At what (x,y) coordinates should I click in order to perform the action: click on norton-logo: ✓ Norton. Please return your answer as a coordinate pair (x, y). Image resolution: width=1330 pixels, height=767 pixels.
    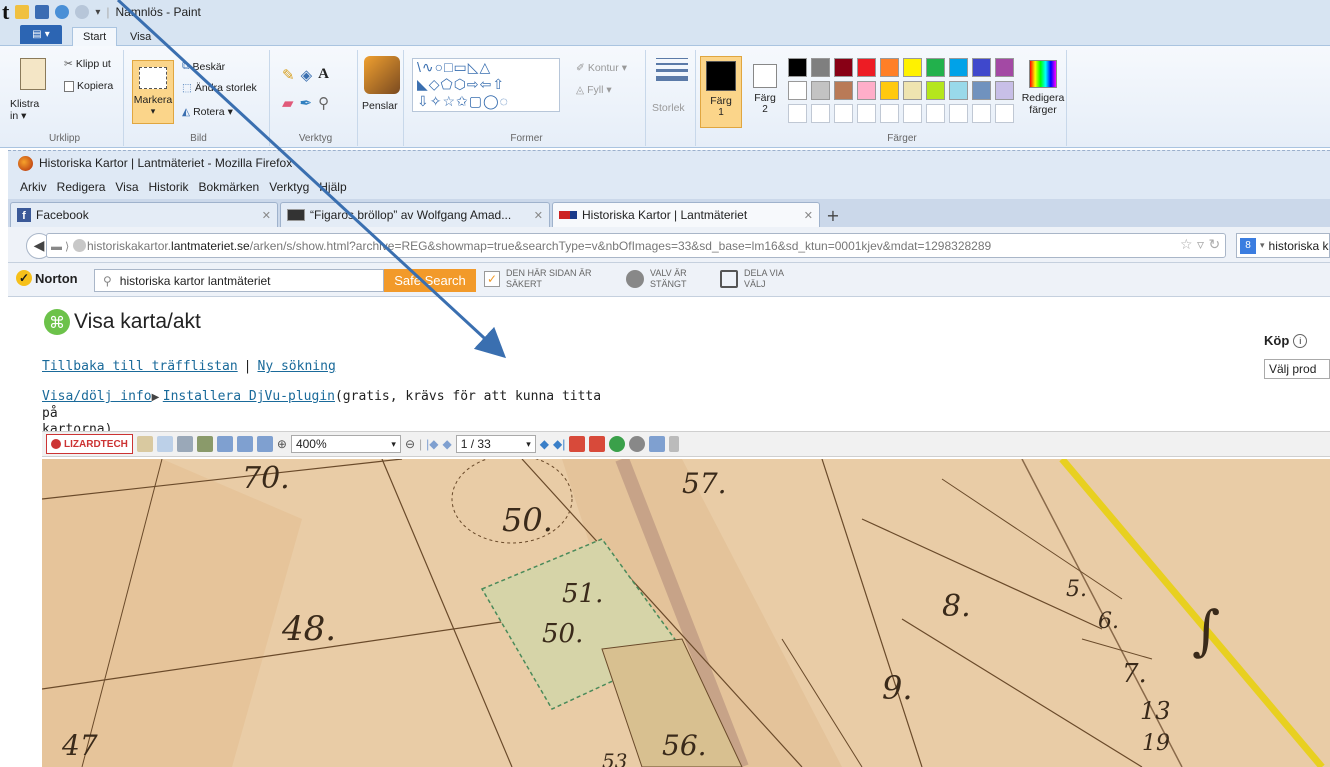
    Looking at the image, I should click on (47, 278).